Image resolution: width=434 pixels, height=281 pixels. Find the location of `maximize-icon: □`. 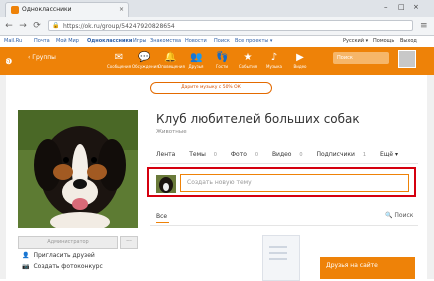

maximize-icon: □ is located at coordinates (401, 7).